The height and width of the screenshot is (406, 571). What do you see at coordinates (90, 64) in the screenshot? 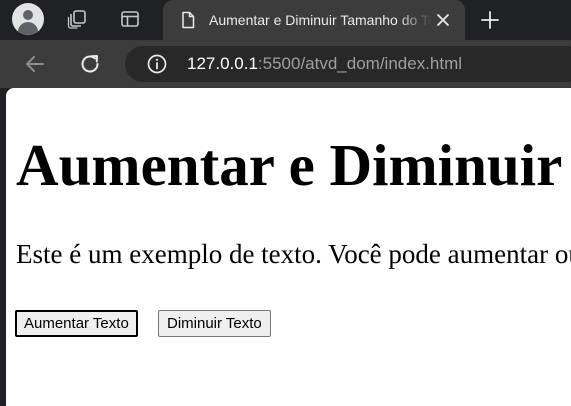
I see `reload-icon` at bounding box center [90, 64].